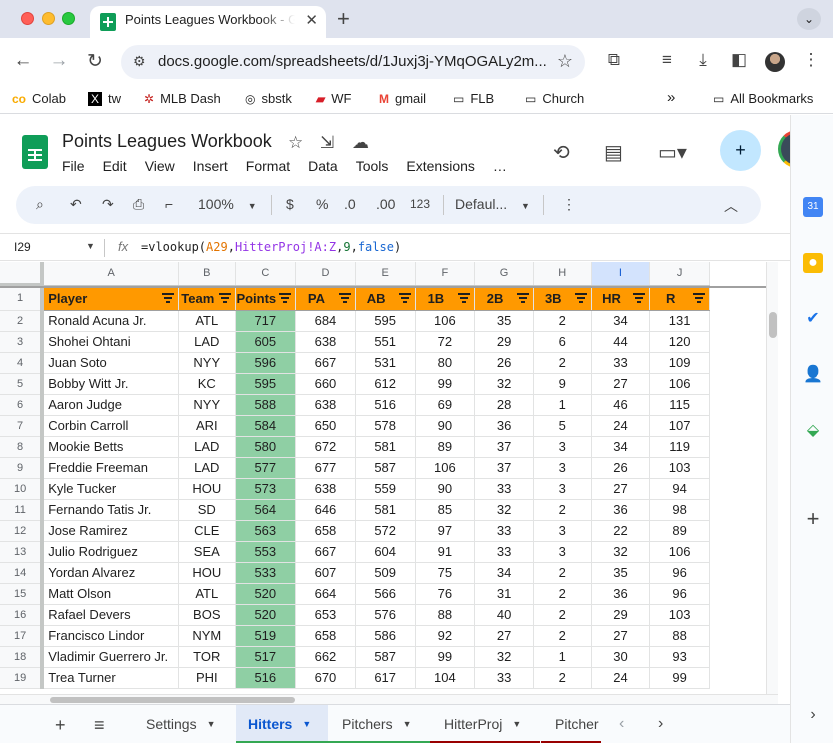  Describe the element at coordinates (22, 573) in the screenshot. I see `row-header: 14` at that location.